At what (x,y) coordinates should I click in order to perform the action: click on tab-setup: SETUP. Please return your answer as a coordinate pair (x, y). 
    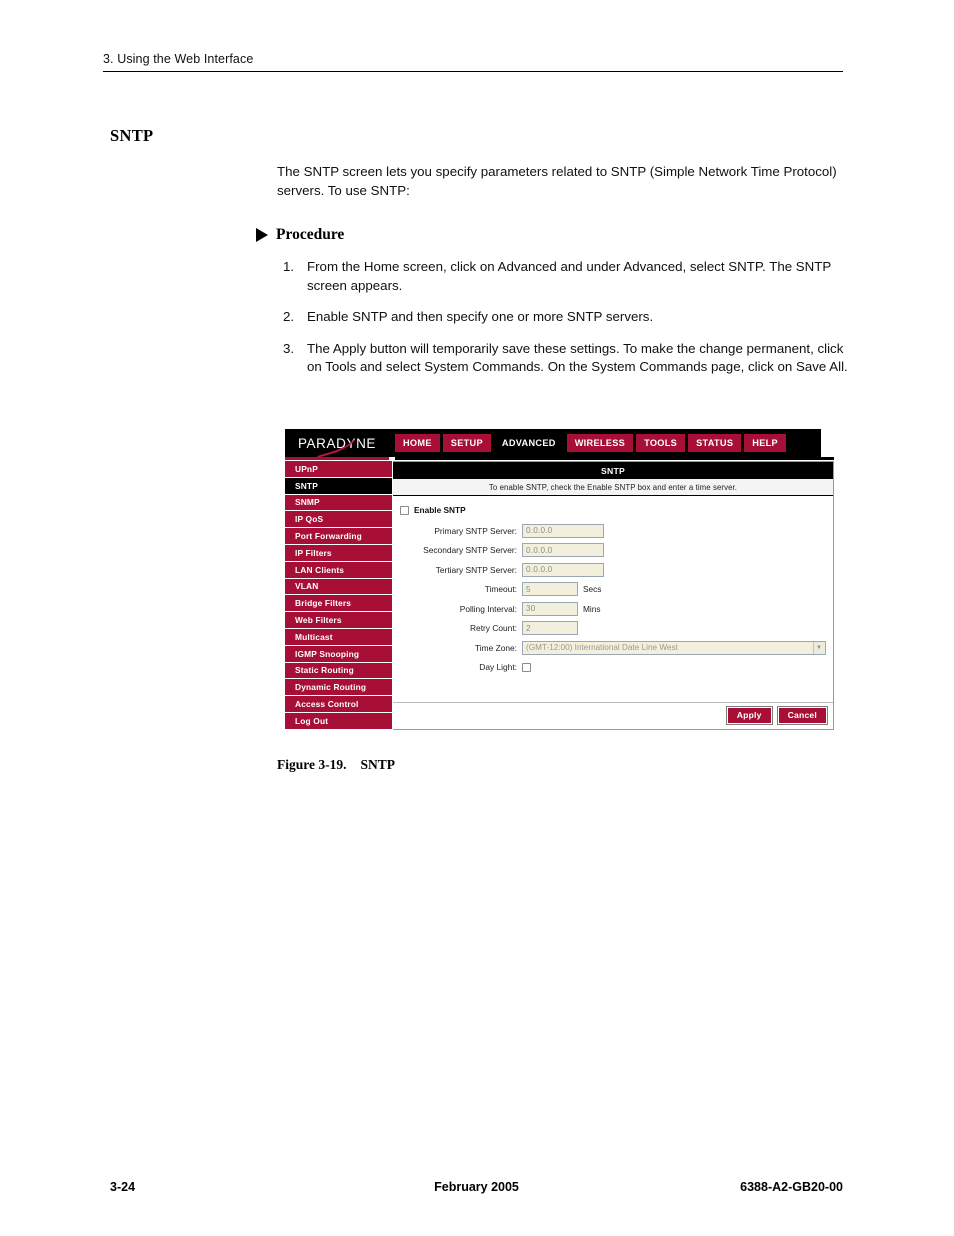
    Looking at the image, I should click on (466, 443).